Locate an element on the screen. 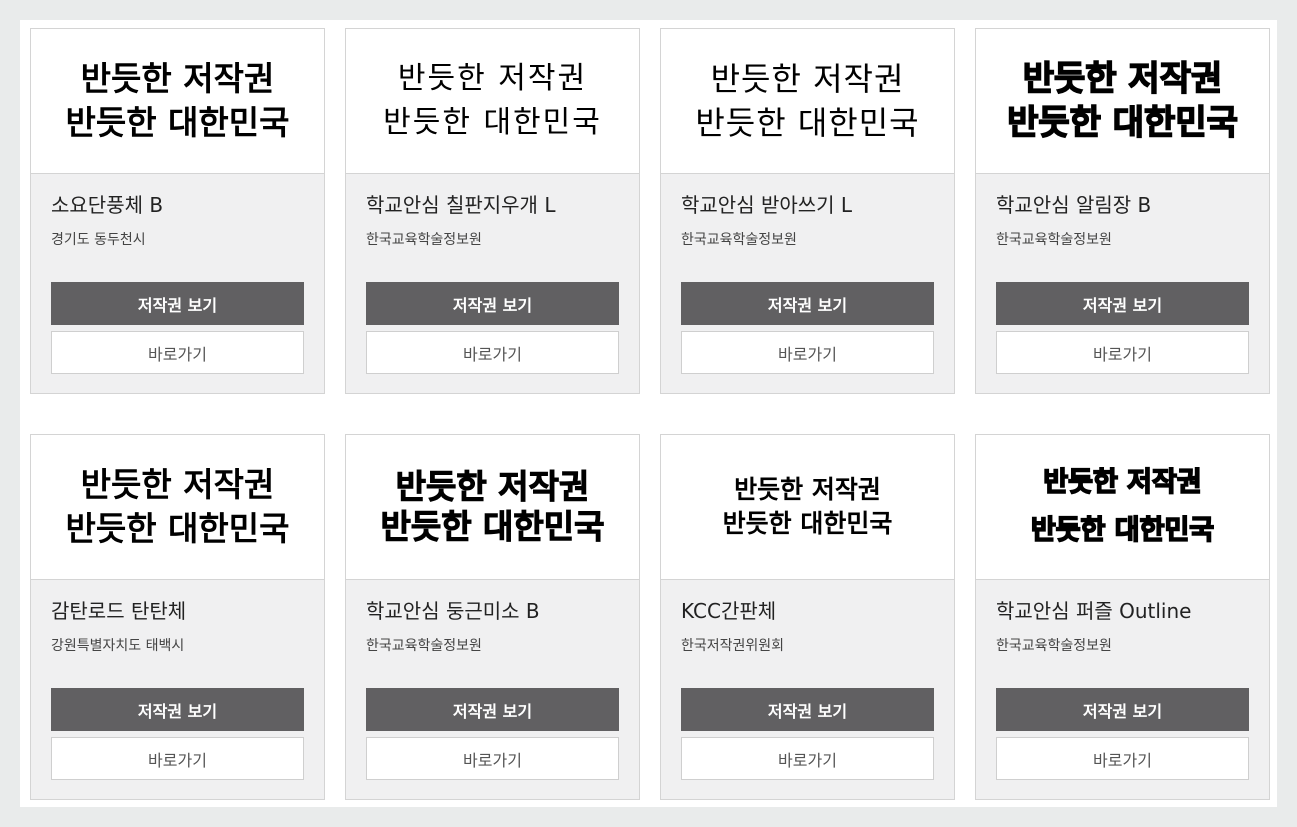 The width and height of the screenshot is (1297, 827). font-publisher: 강원특별자치도 태백시 is located at coordinates (118, 646).